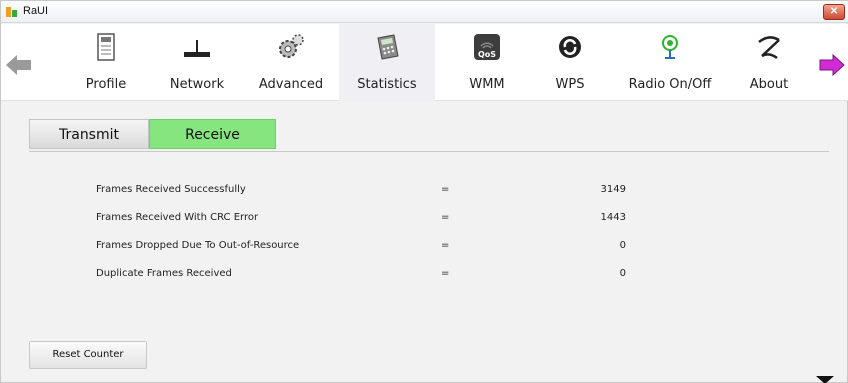  I want to click on stat-value: 1443, so click(613, 217).